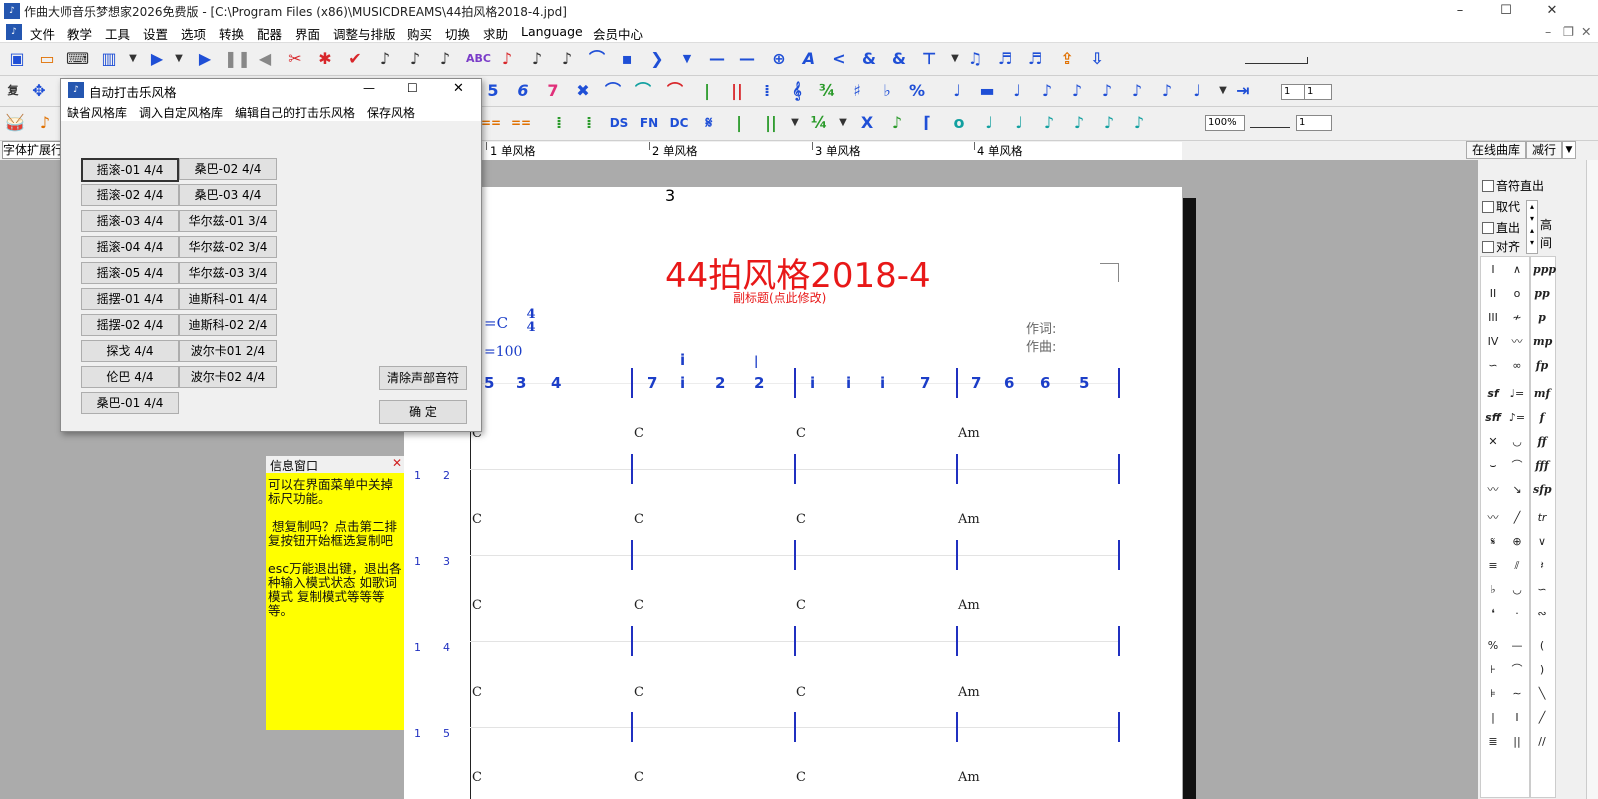 The height and width of the screenshot is (799, 1598). I want to click on melody-note: 7, so click(976, 383).